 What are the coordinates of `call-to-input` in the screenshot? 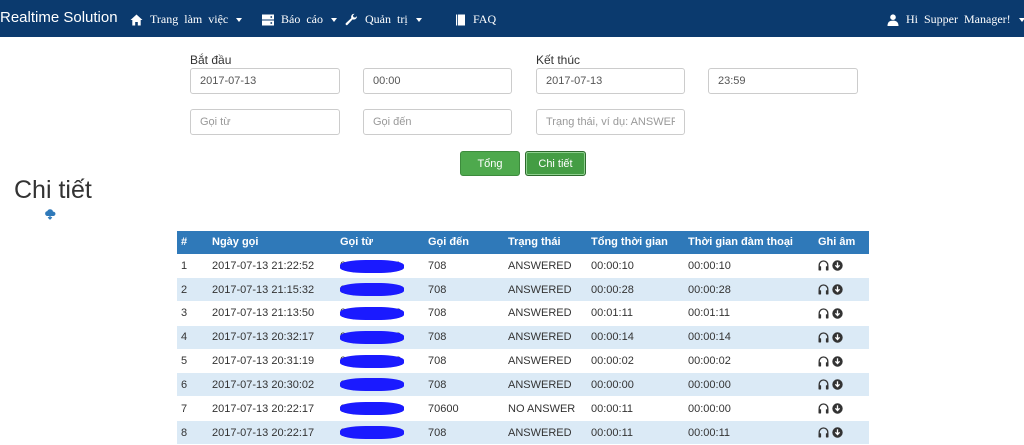 It's located at (437, 122).